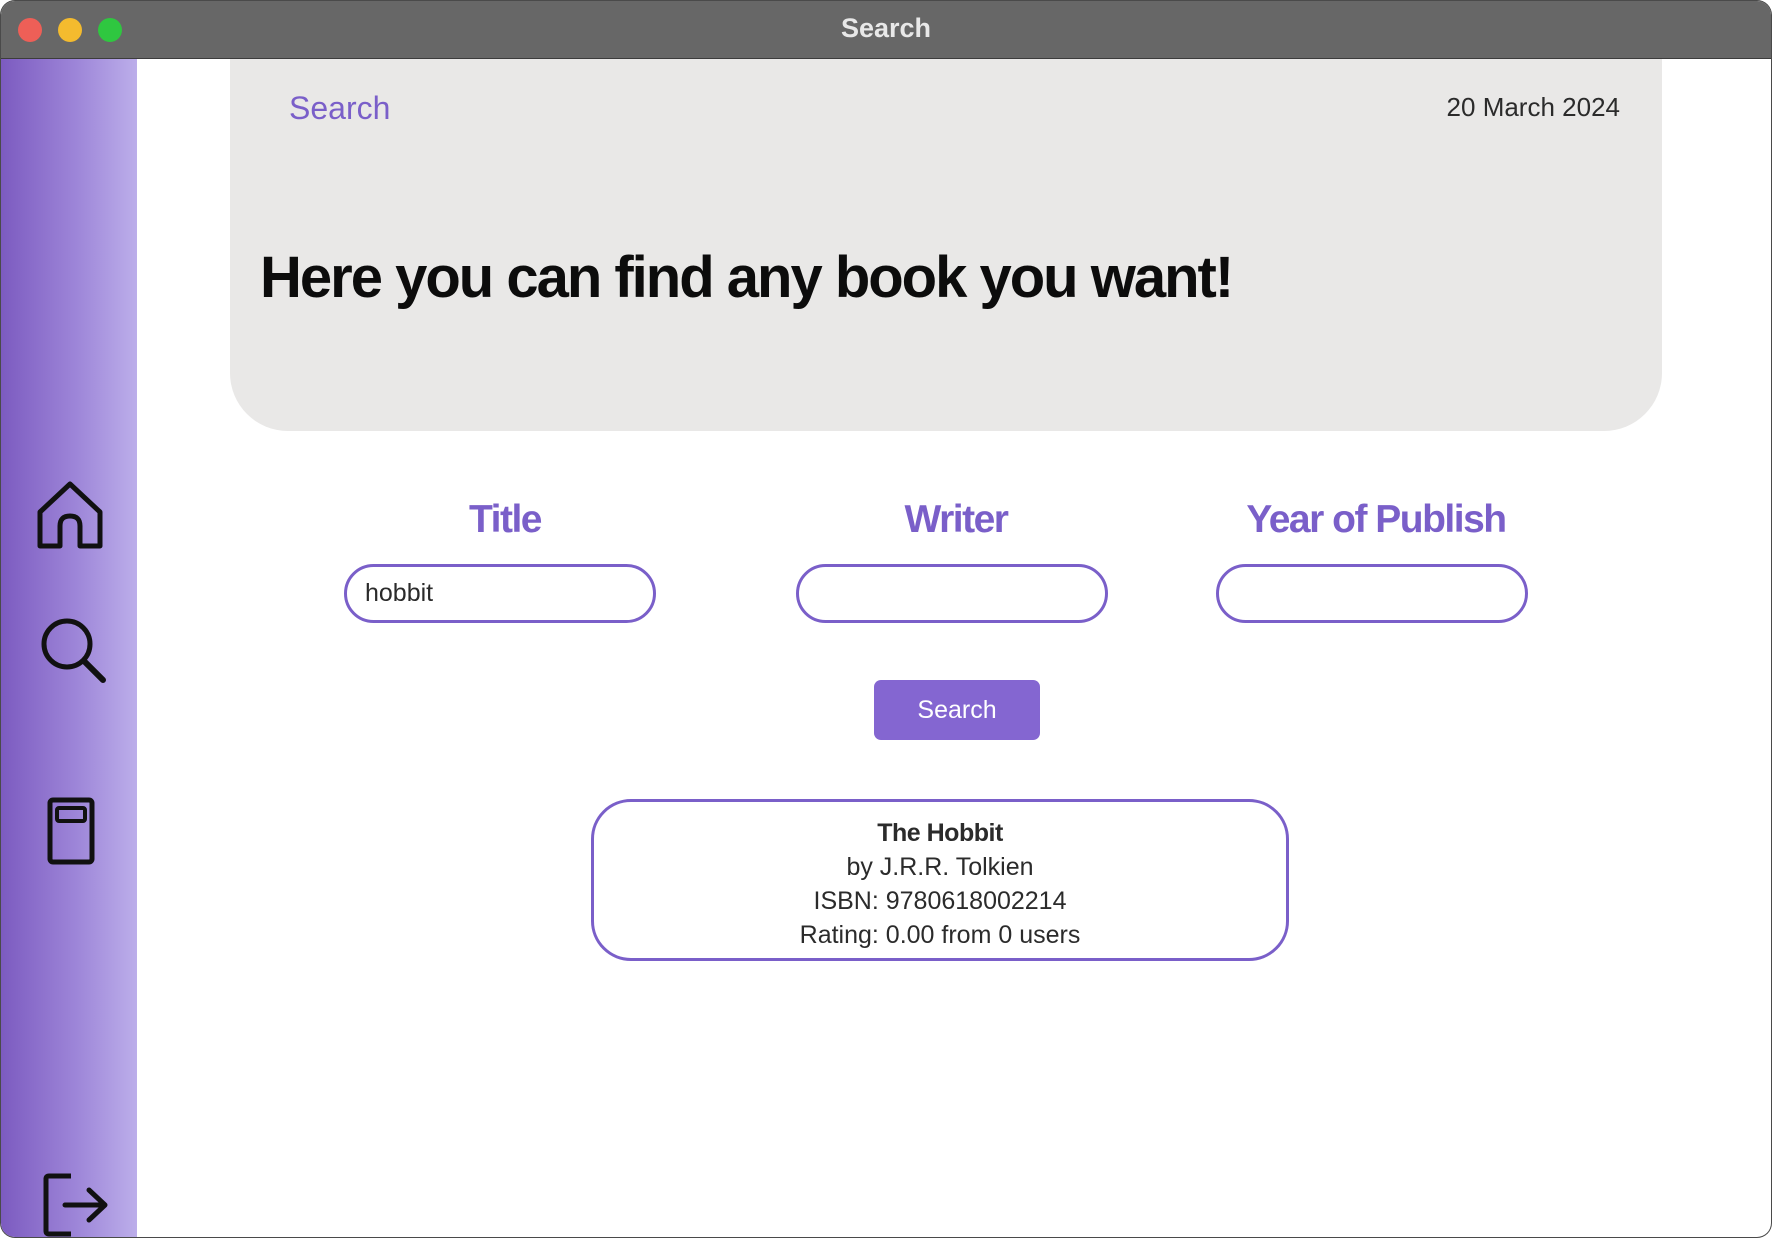  I want to click on logout-icon, so click(75, 1205).